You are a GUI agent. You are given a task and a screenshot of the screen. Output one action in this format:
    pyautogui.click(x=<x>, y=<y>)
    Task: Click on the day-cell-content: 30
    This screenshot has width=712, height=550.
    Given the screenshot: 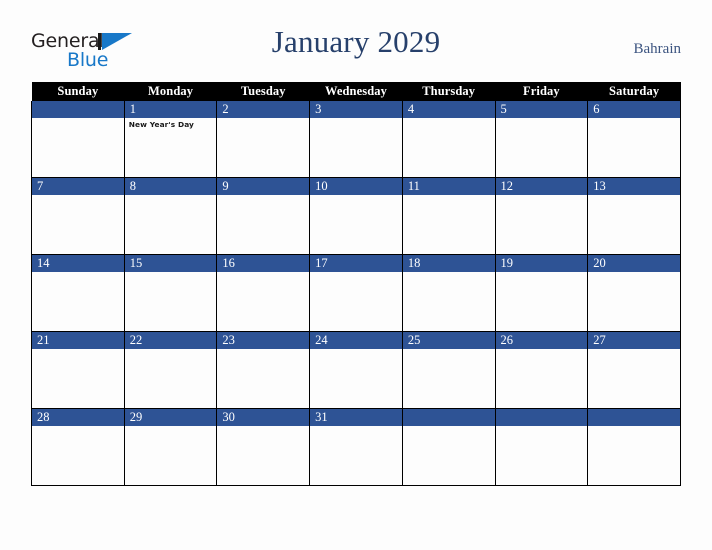 What is the action you would take?
    pyautogui.click(x=263, y=447)
    